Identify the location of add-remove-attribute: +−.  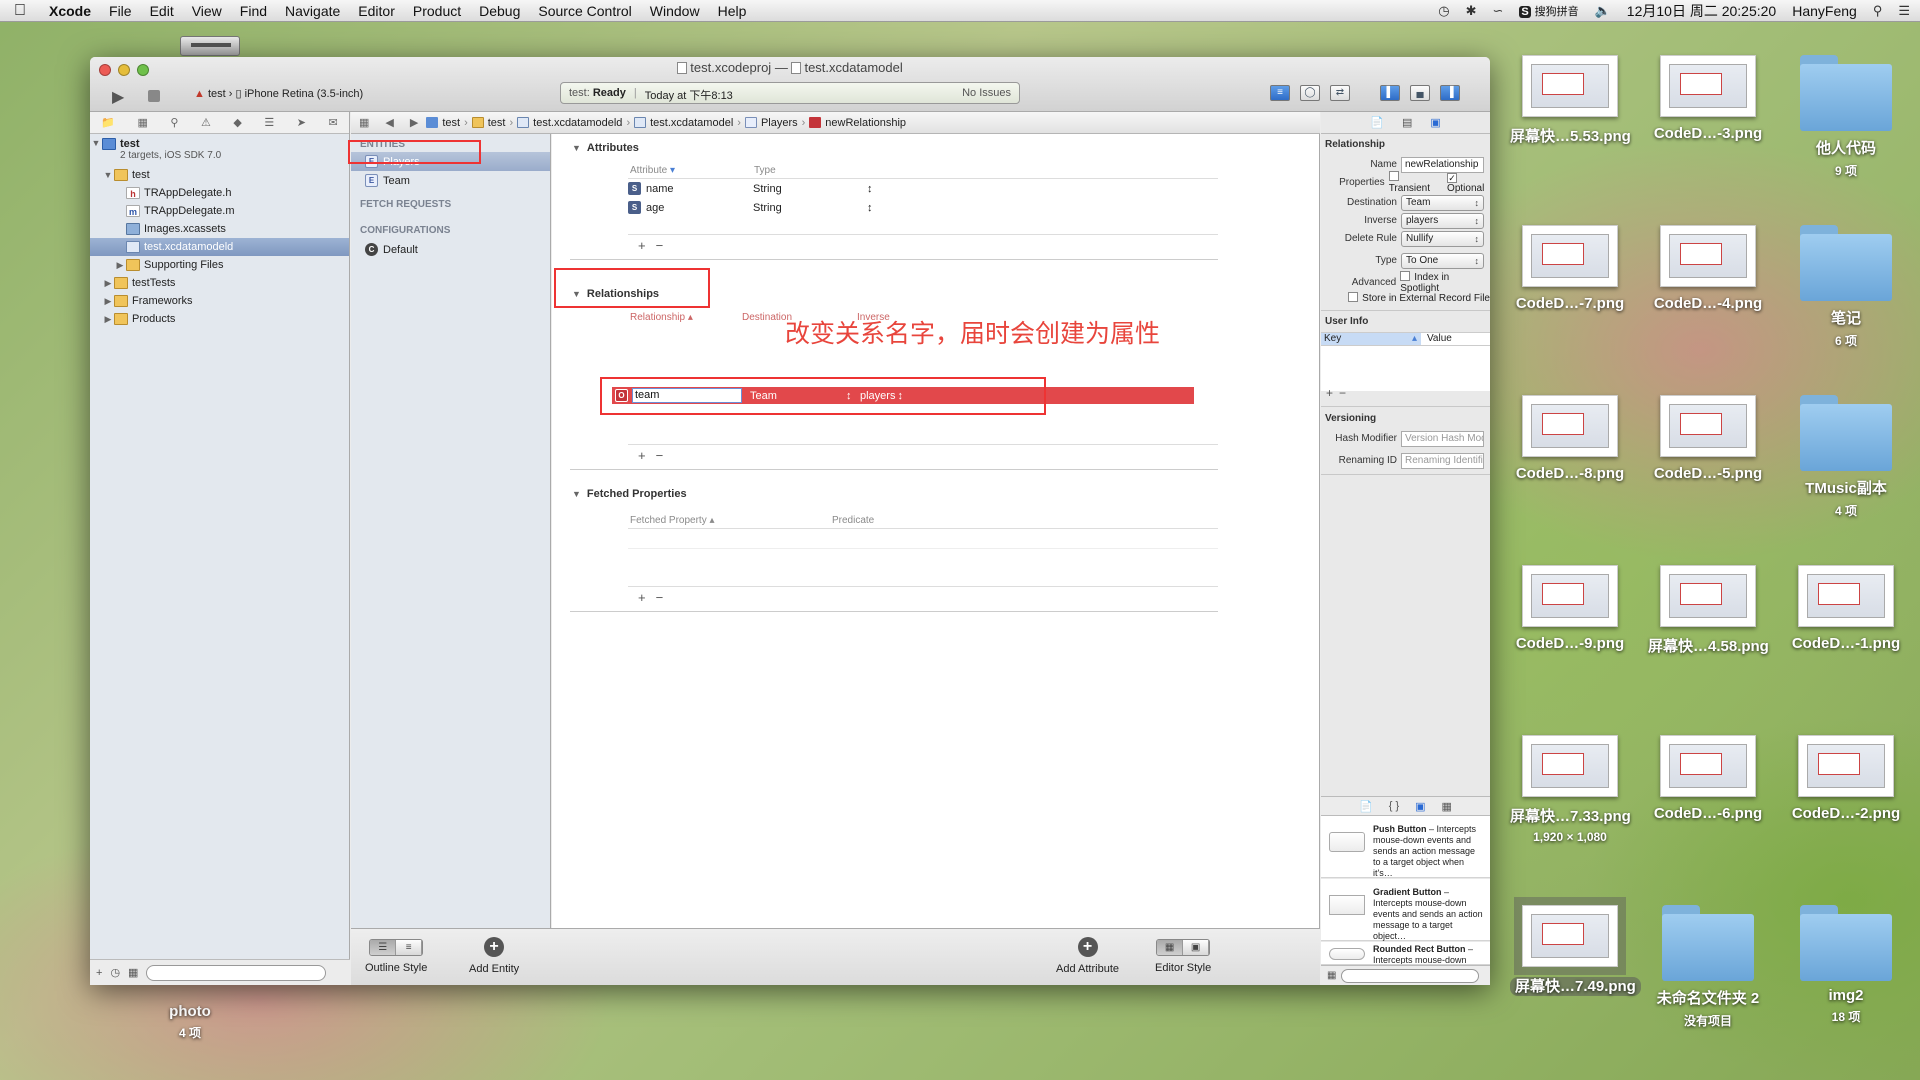
(655, 245).